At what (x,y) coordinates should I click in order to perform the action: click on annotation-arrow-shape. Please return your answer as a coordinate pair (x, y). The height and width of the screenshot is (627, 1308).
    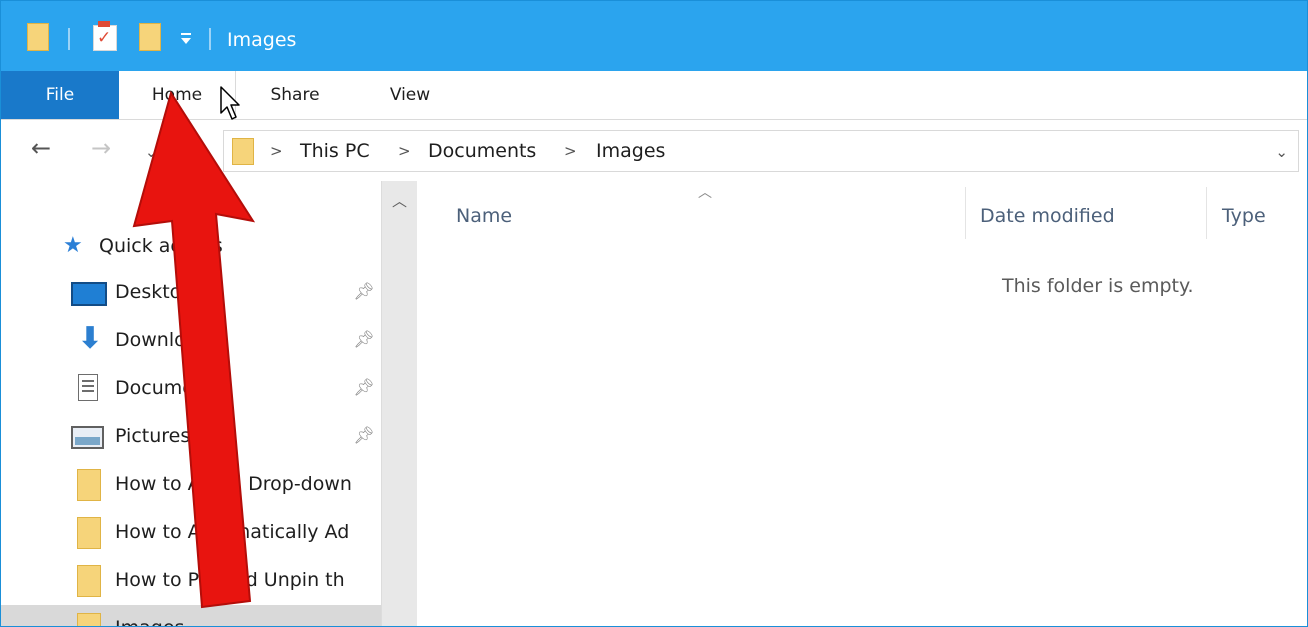
    Looking at the image, I should click on (194, 349).